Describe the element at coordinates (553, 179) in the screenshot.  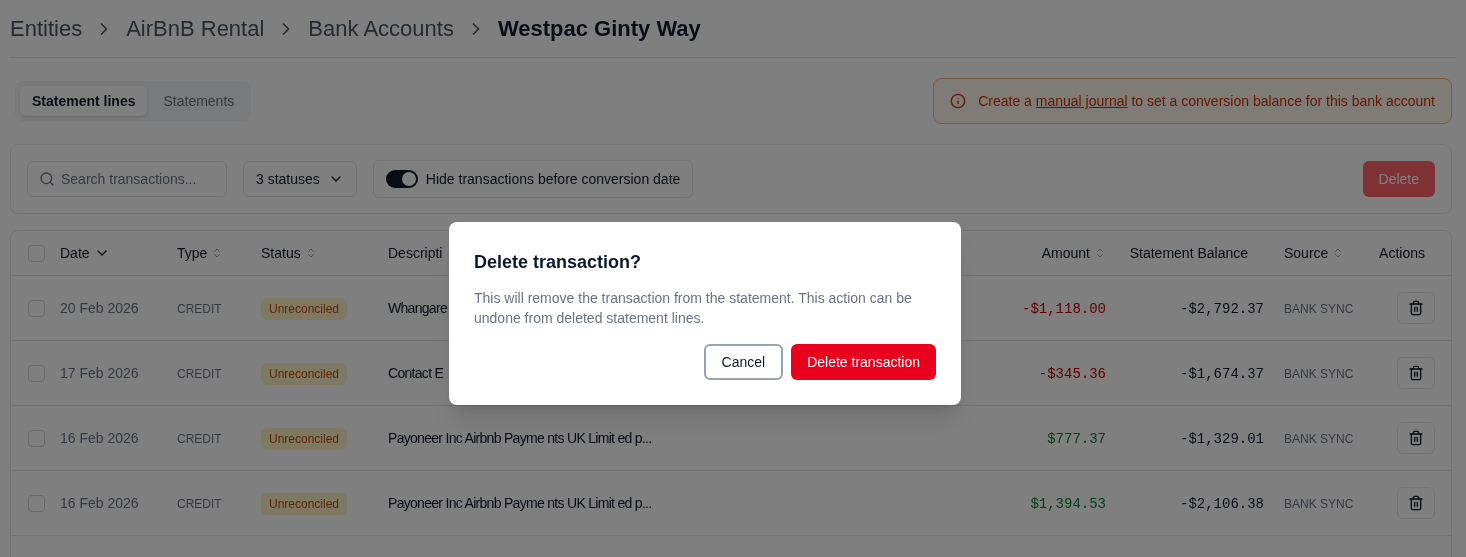
I see `toggle-label: Hide transactions before conversion date` at that location.